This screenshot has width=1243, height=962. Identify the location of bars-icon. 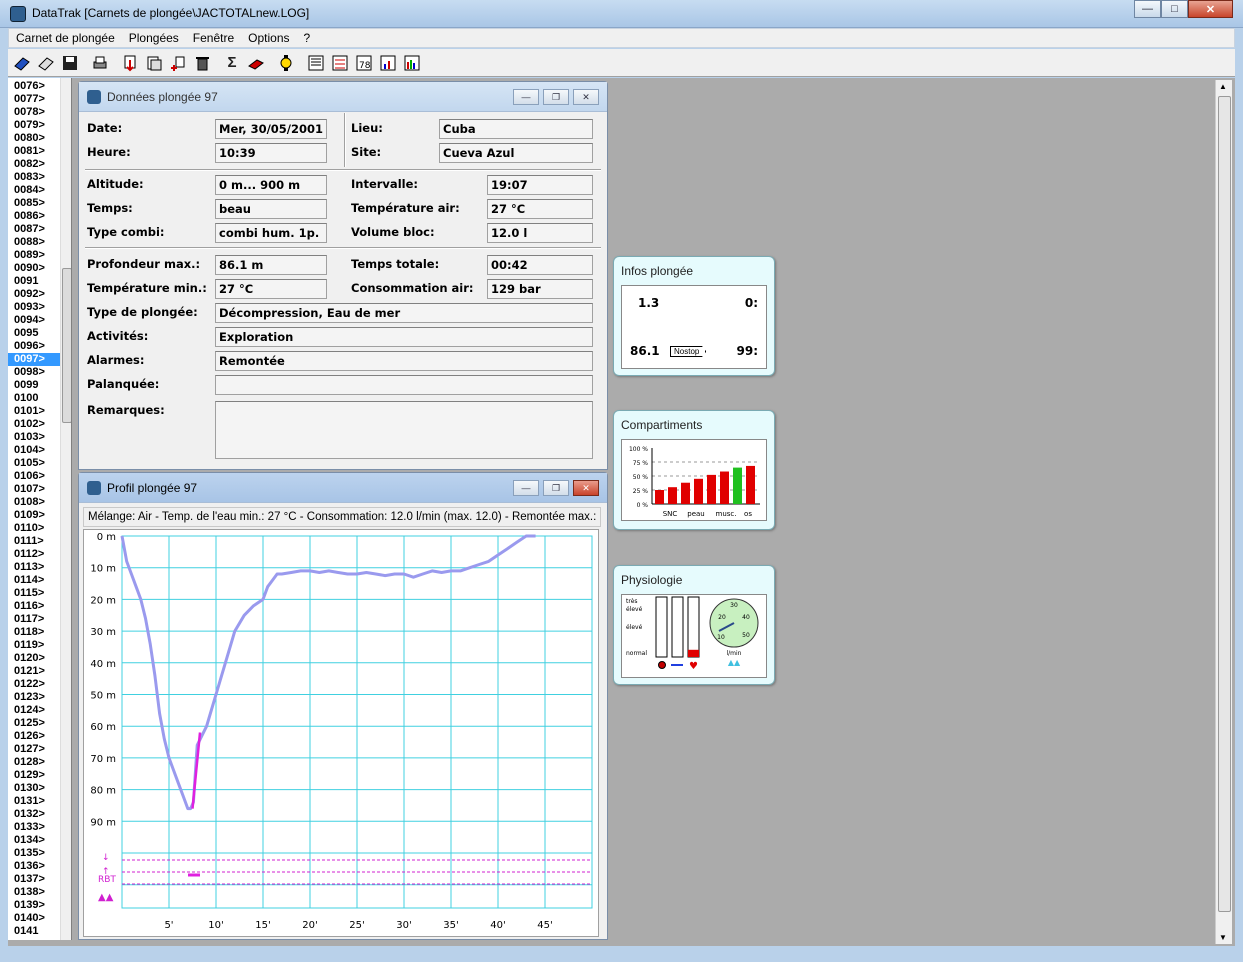
(412, 63).